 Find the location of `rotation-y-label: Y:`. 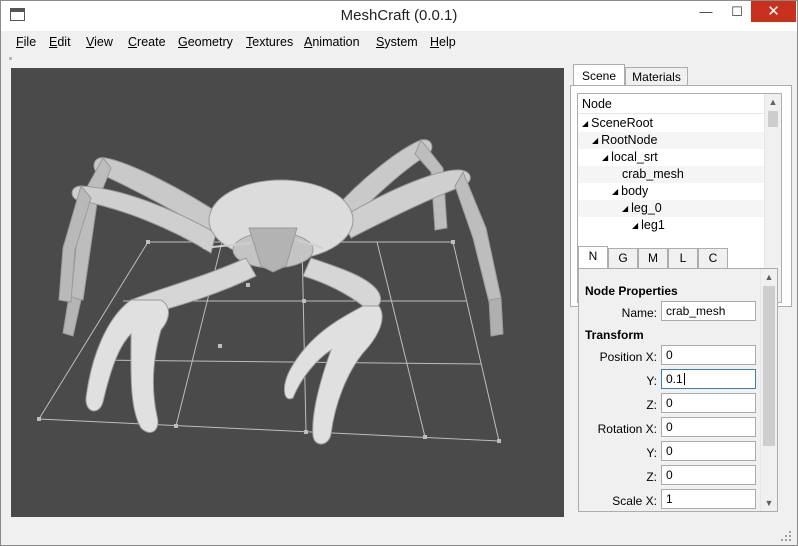

rotation-y-label: Y: is located at coordinates (651, 453).